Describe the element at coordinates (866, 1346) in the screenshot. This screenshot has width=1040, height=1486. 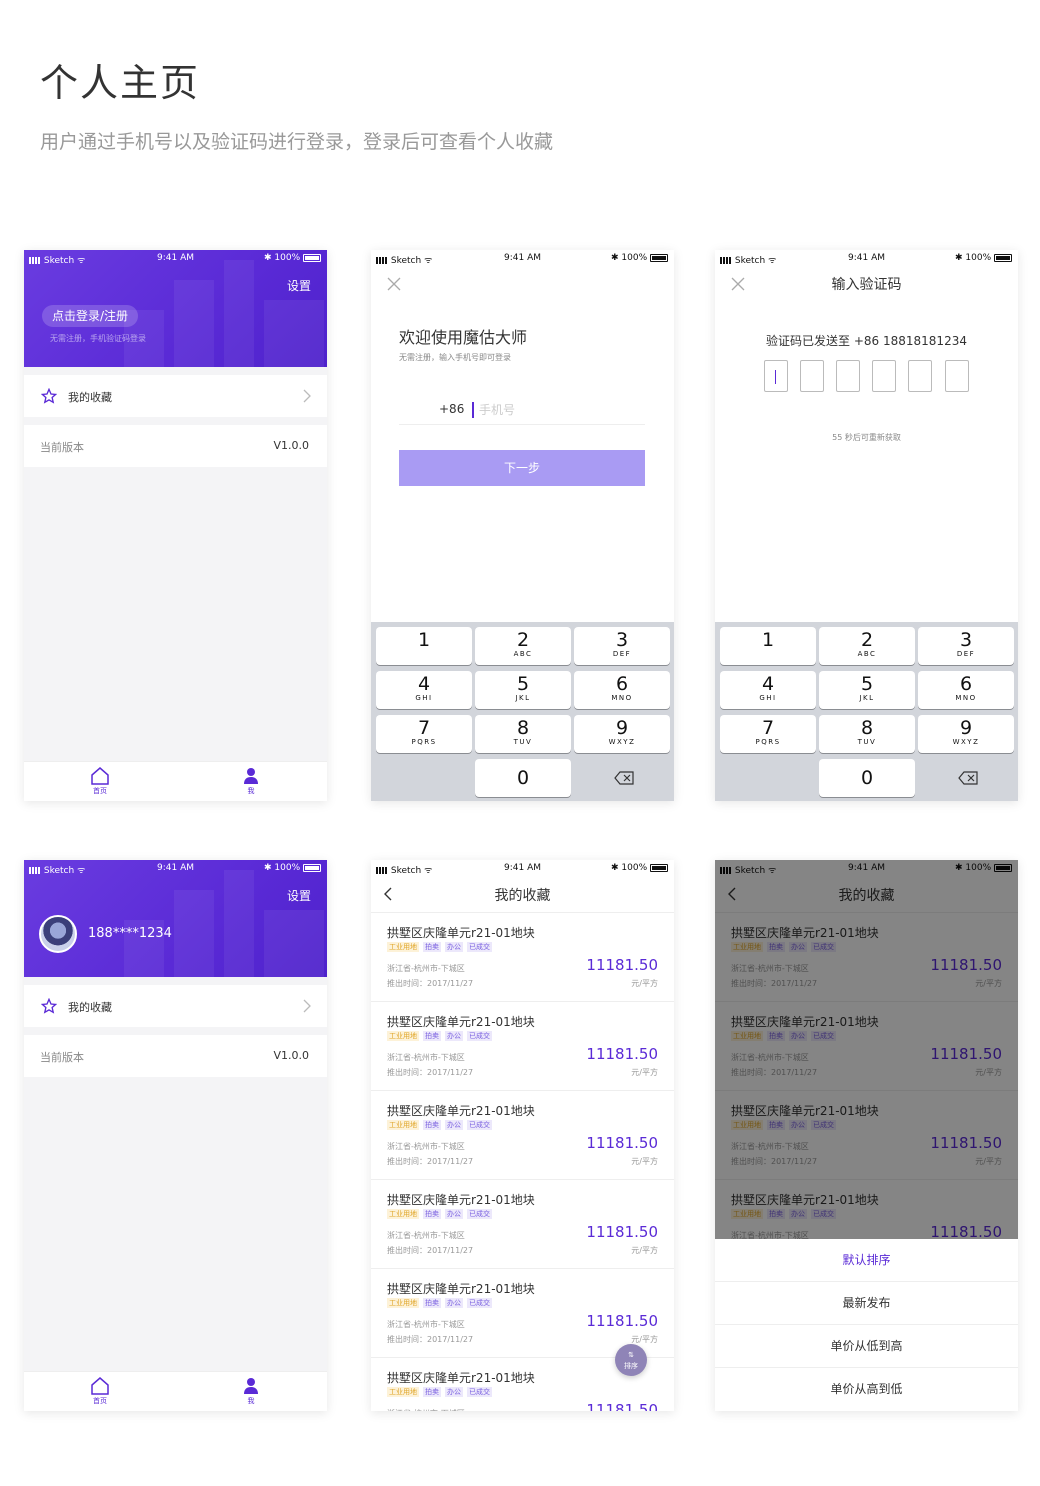
I see `sort-option-price-asc: 单价从低到高` at that location.